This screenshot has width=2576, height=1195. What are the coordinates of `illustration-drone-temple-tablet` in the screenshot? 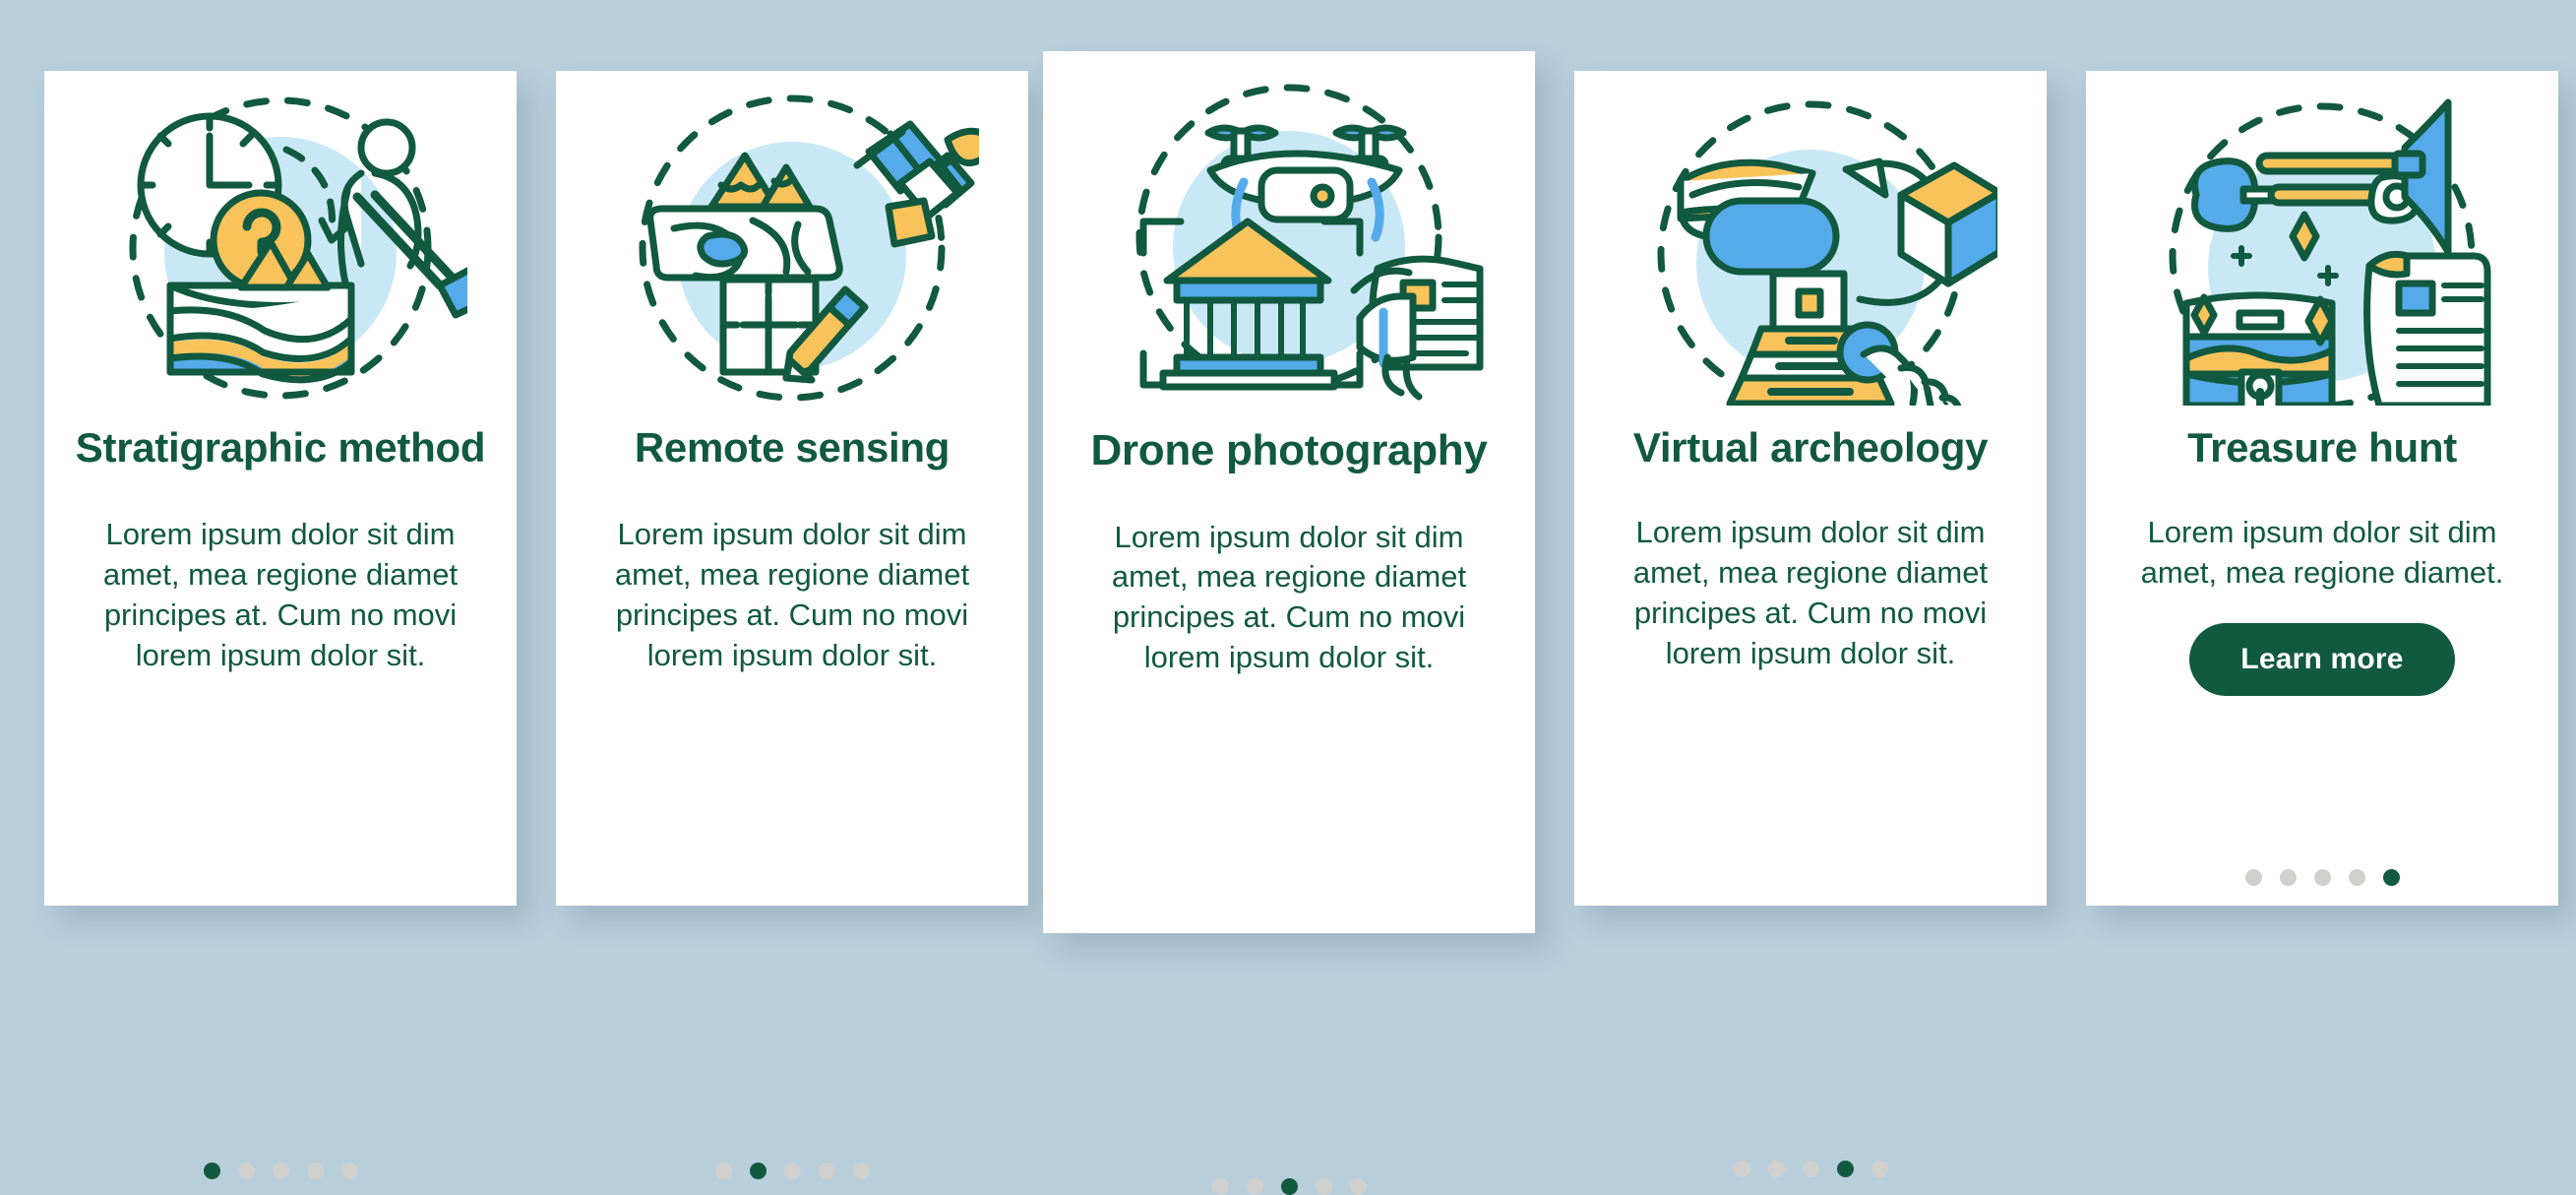 It's located at (1289, 239).